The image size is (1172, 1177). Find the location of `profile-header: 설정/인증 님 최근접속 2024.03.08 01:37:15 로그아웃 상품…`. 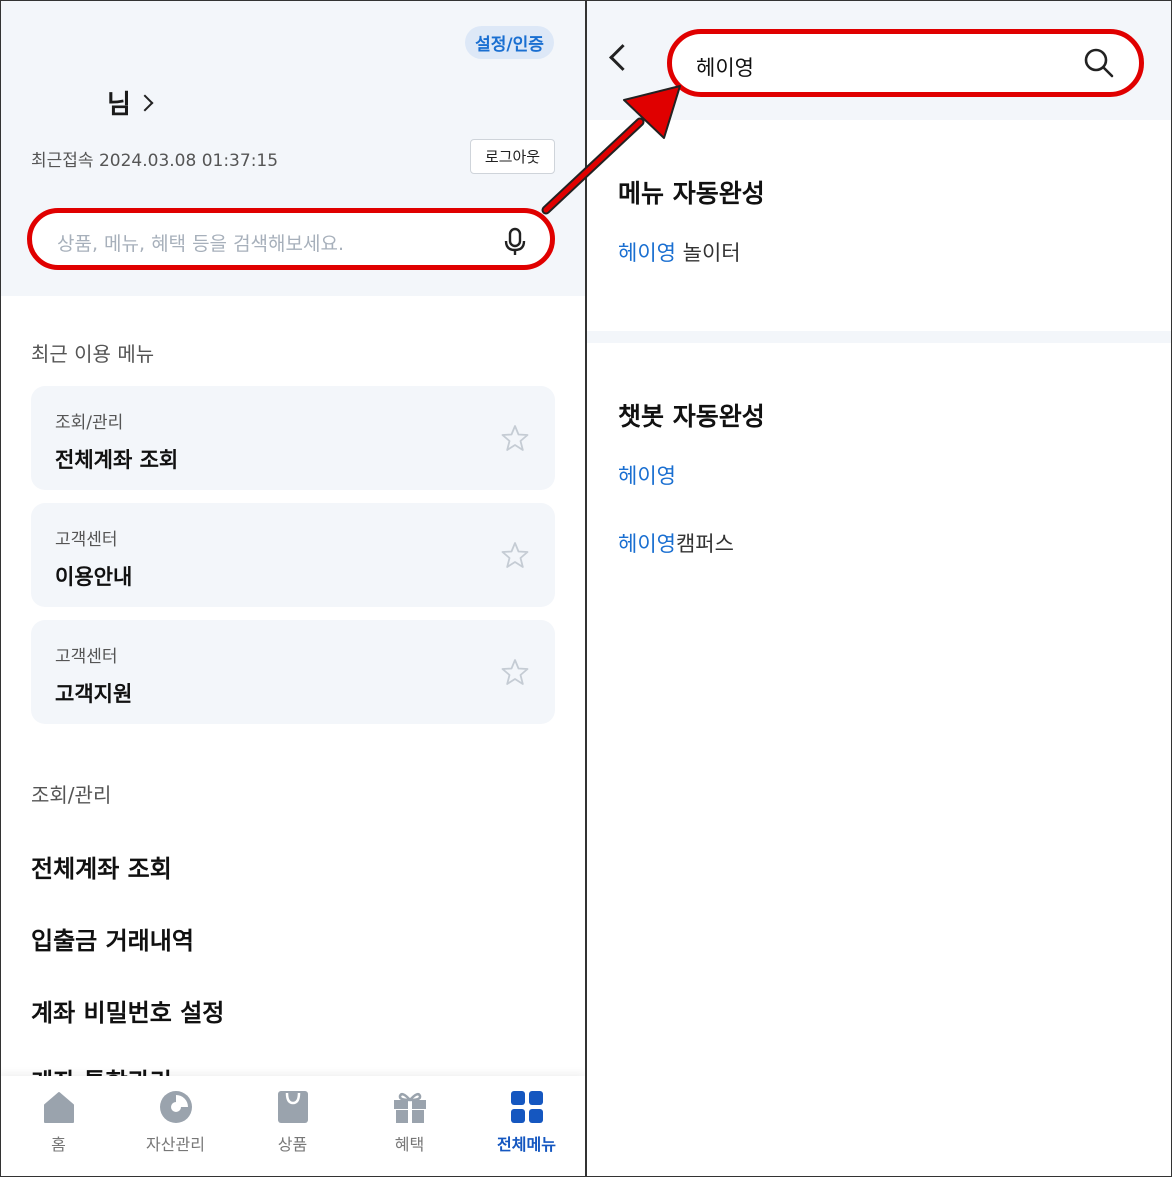

profile-header: 설정/인증 님 최근접속 2024.03.08 01:37:15 로그아웃 상품… is located at coordinates (292, 148).